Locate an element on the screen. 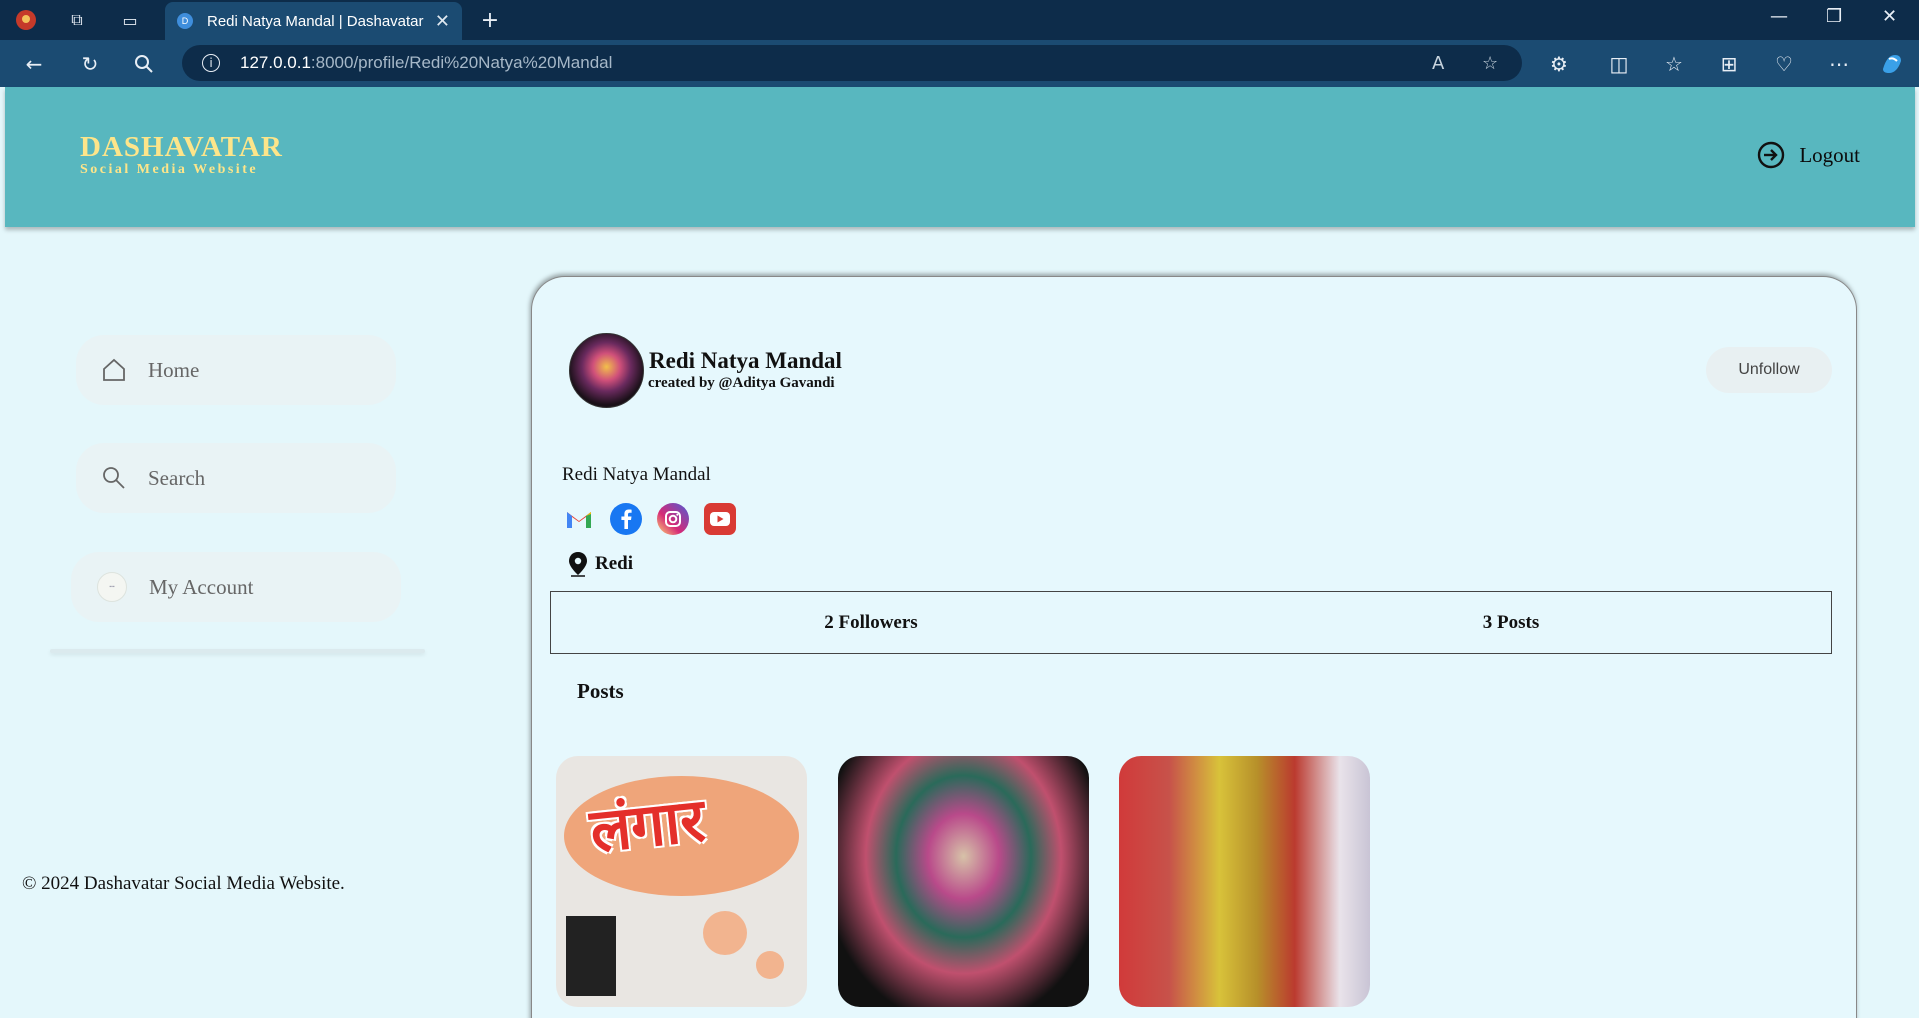 This screenshot has width=1919, height=1018. search-web-icon is located at coordinates (144, 64).